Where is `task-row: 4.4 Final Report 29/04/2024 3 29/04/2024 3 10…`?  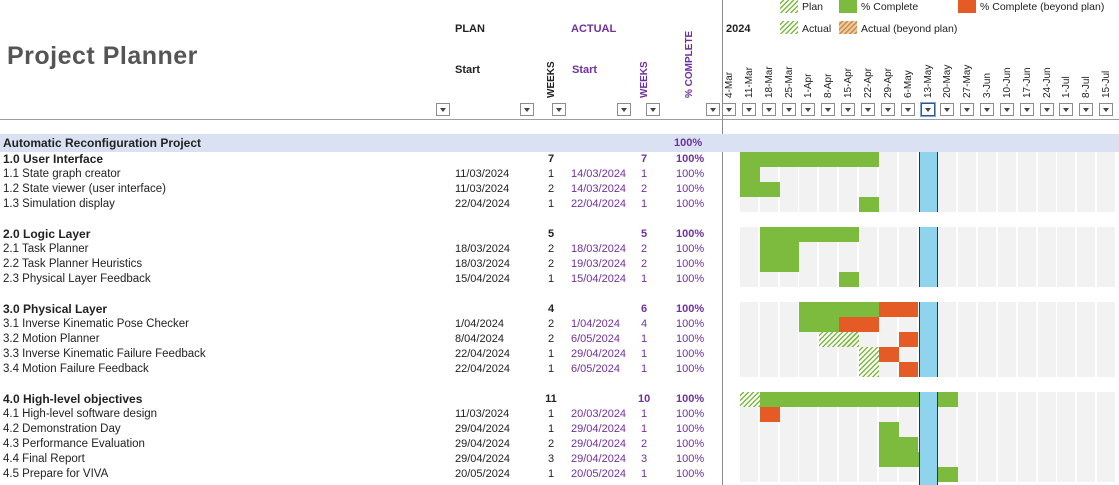 task-row: 4.4 Final Report 29/04/2024 3 29/04/2024 3 10… is located at coordinates (360, 459).